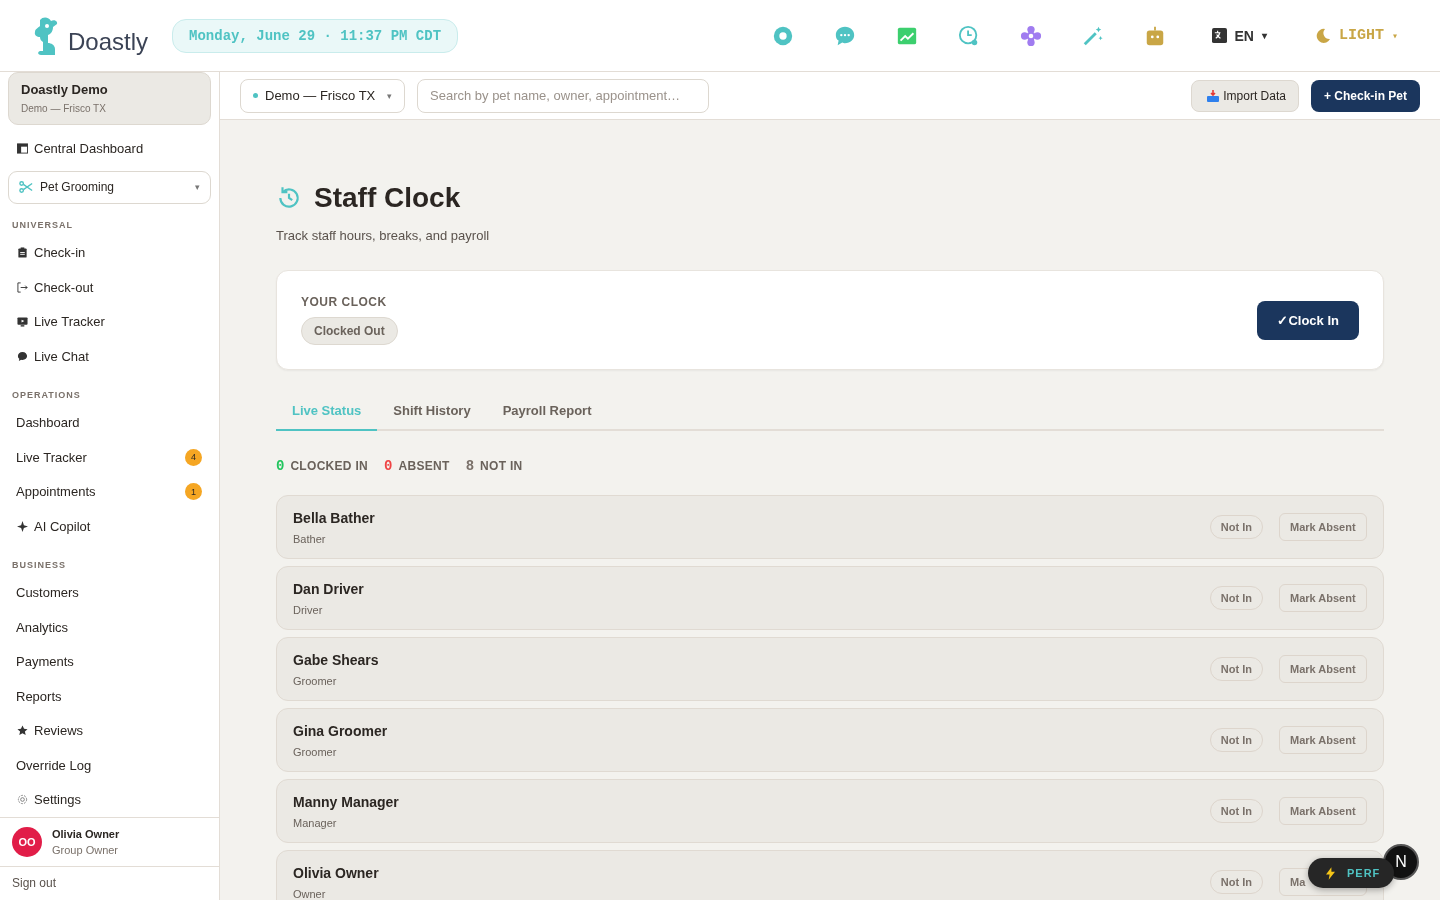 The image size is (1440, 900). I want to click on staff-role: Manager, so click(315, 822).